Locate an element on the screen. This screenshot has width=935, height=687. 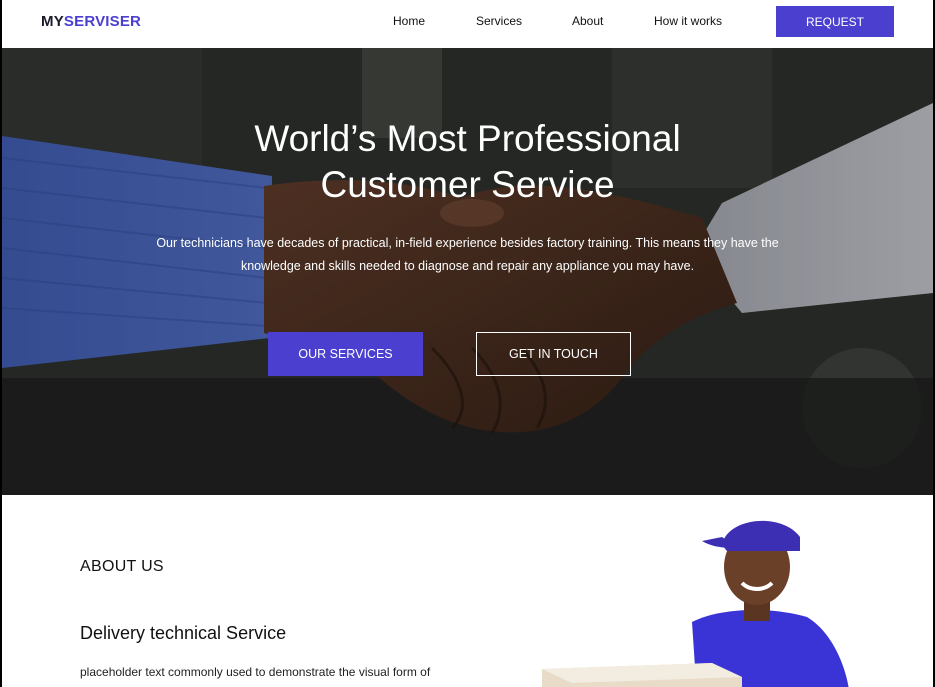
brand-logo: MYSERVISER is located at coordinates (91, 21).